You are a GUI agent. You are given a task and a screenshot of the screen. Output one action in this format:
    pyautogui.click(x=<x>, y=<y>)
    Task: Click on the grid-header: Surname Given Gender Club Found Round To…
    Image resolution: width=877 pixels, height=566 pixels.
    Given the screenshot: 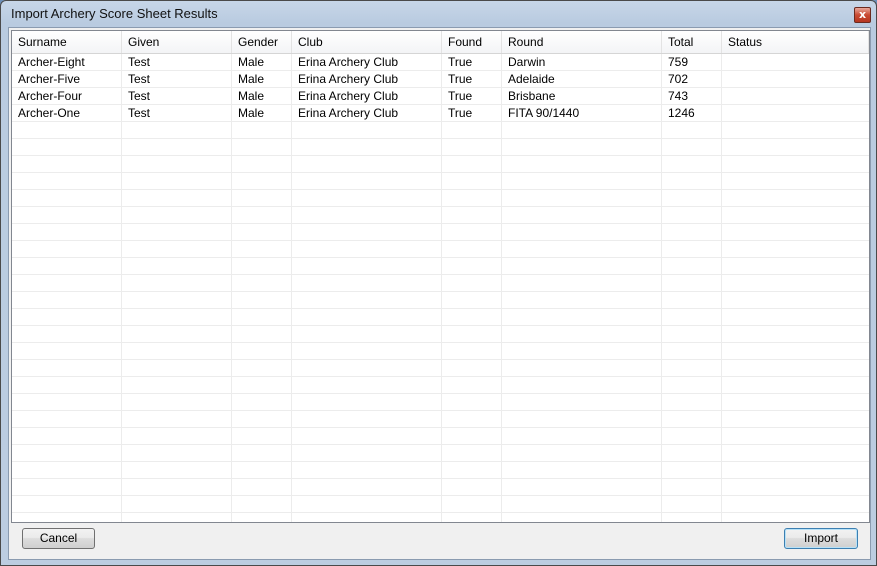 What is the action you would take?
    pyautogui.click(x=440, y=42)
    